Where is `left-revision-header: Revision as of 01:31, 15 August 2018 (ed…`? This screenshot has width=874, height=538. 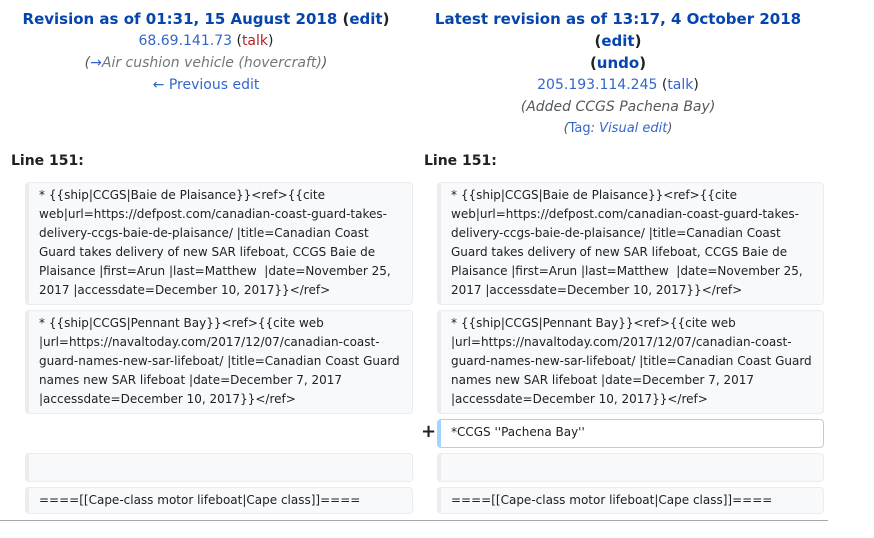
left-revision-header: Revision as of 01:31, 15 August 2018 (ed… is located at coordinates (206, 52).